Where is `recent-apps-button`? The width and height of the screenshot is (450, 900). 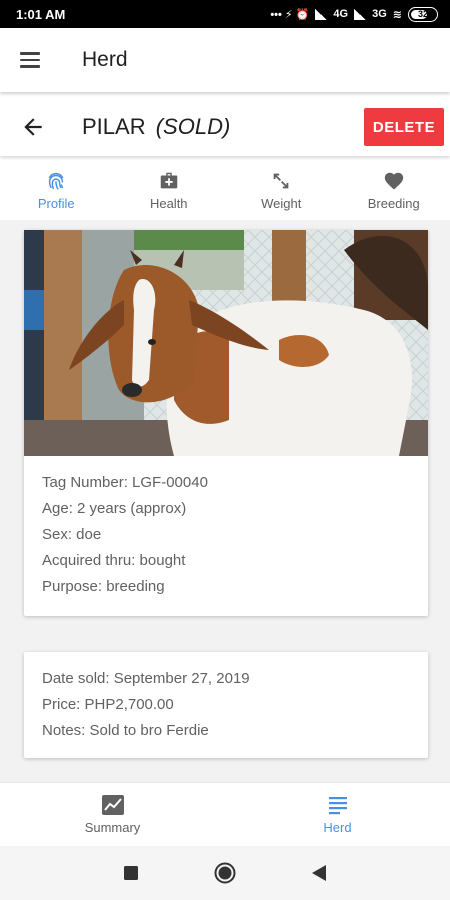
recent-apps-button is located at coordinates (131, 873).